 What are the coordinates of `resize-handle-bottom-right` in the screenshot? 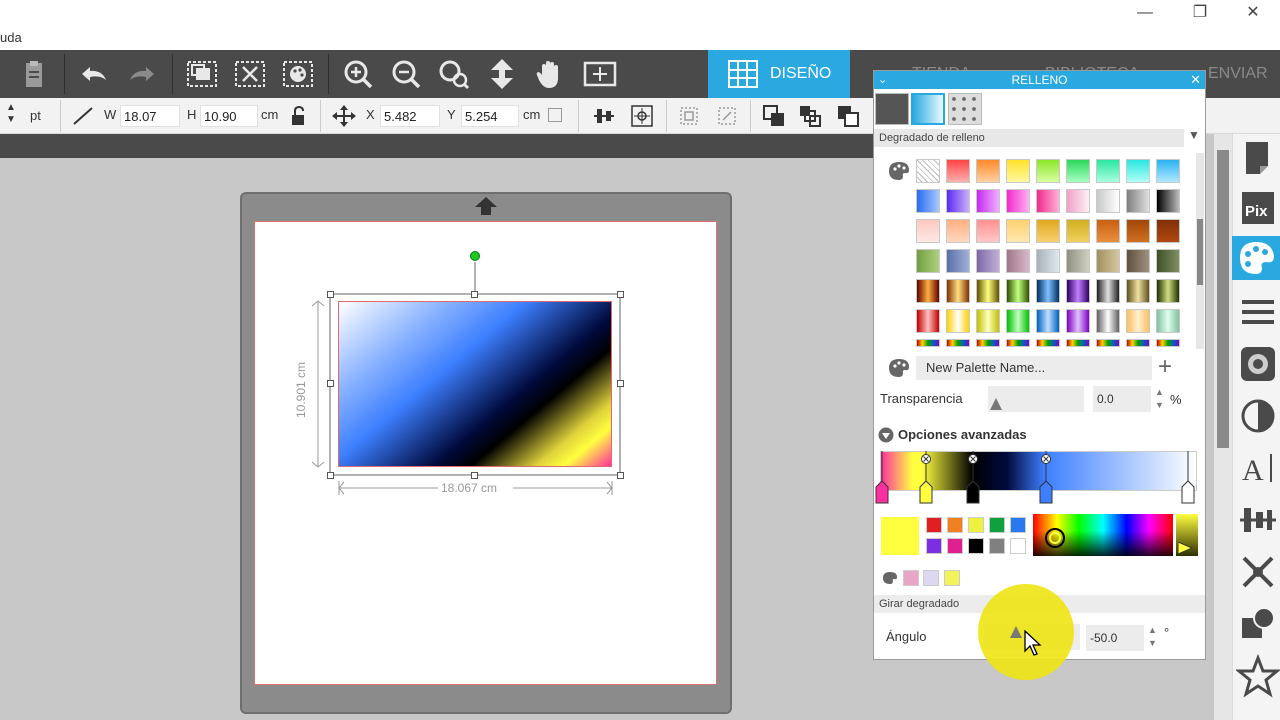 It's located at (620, 475).